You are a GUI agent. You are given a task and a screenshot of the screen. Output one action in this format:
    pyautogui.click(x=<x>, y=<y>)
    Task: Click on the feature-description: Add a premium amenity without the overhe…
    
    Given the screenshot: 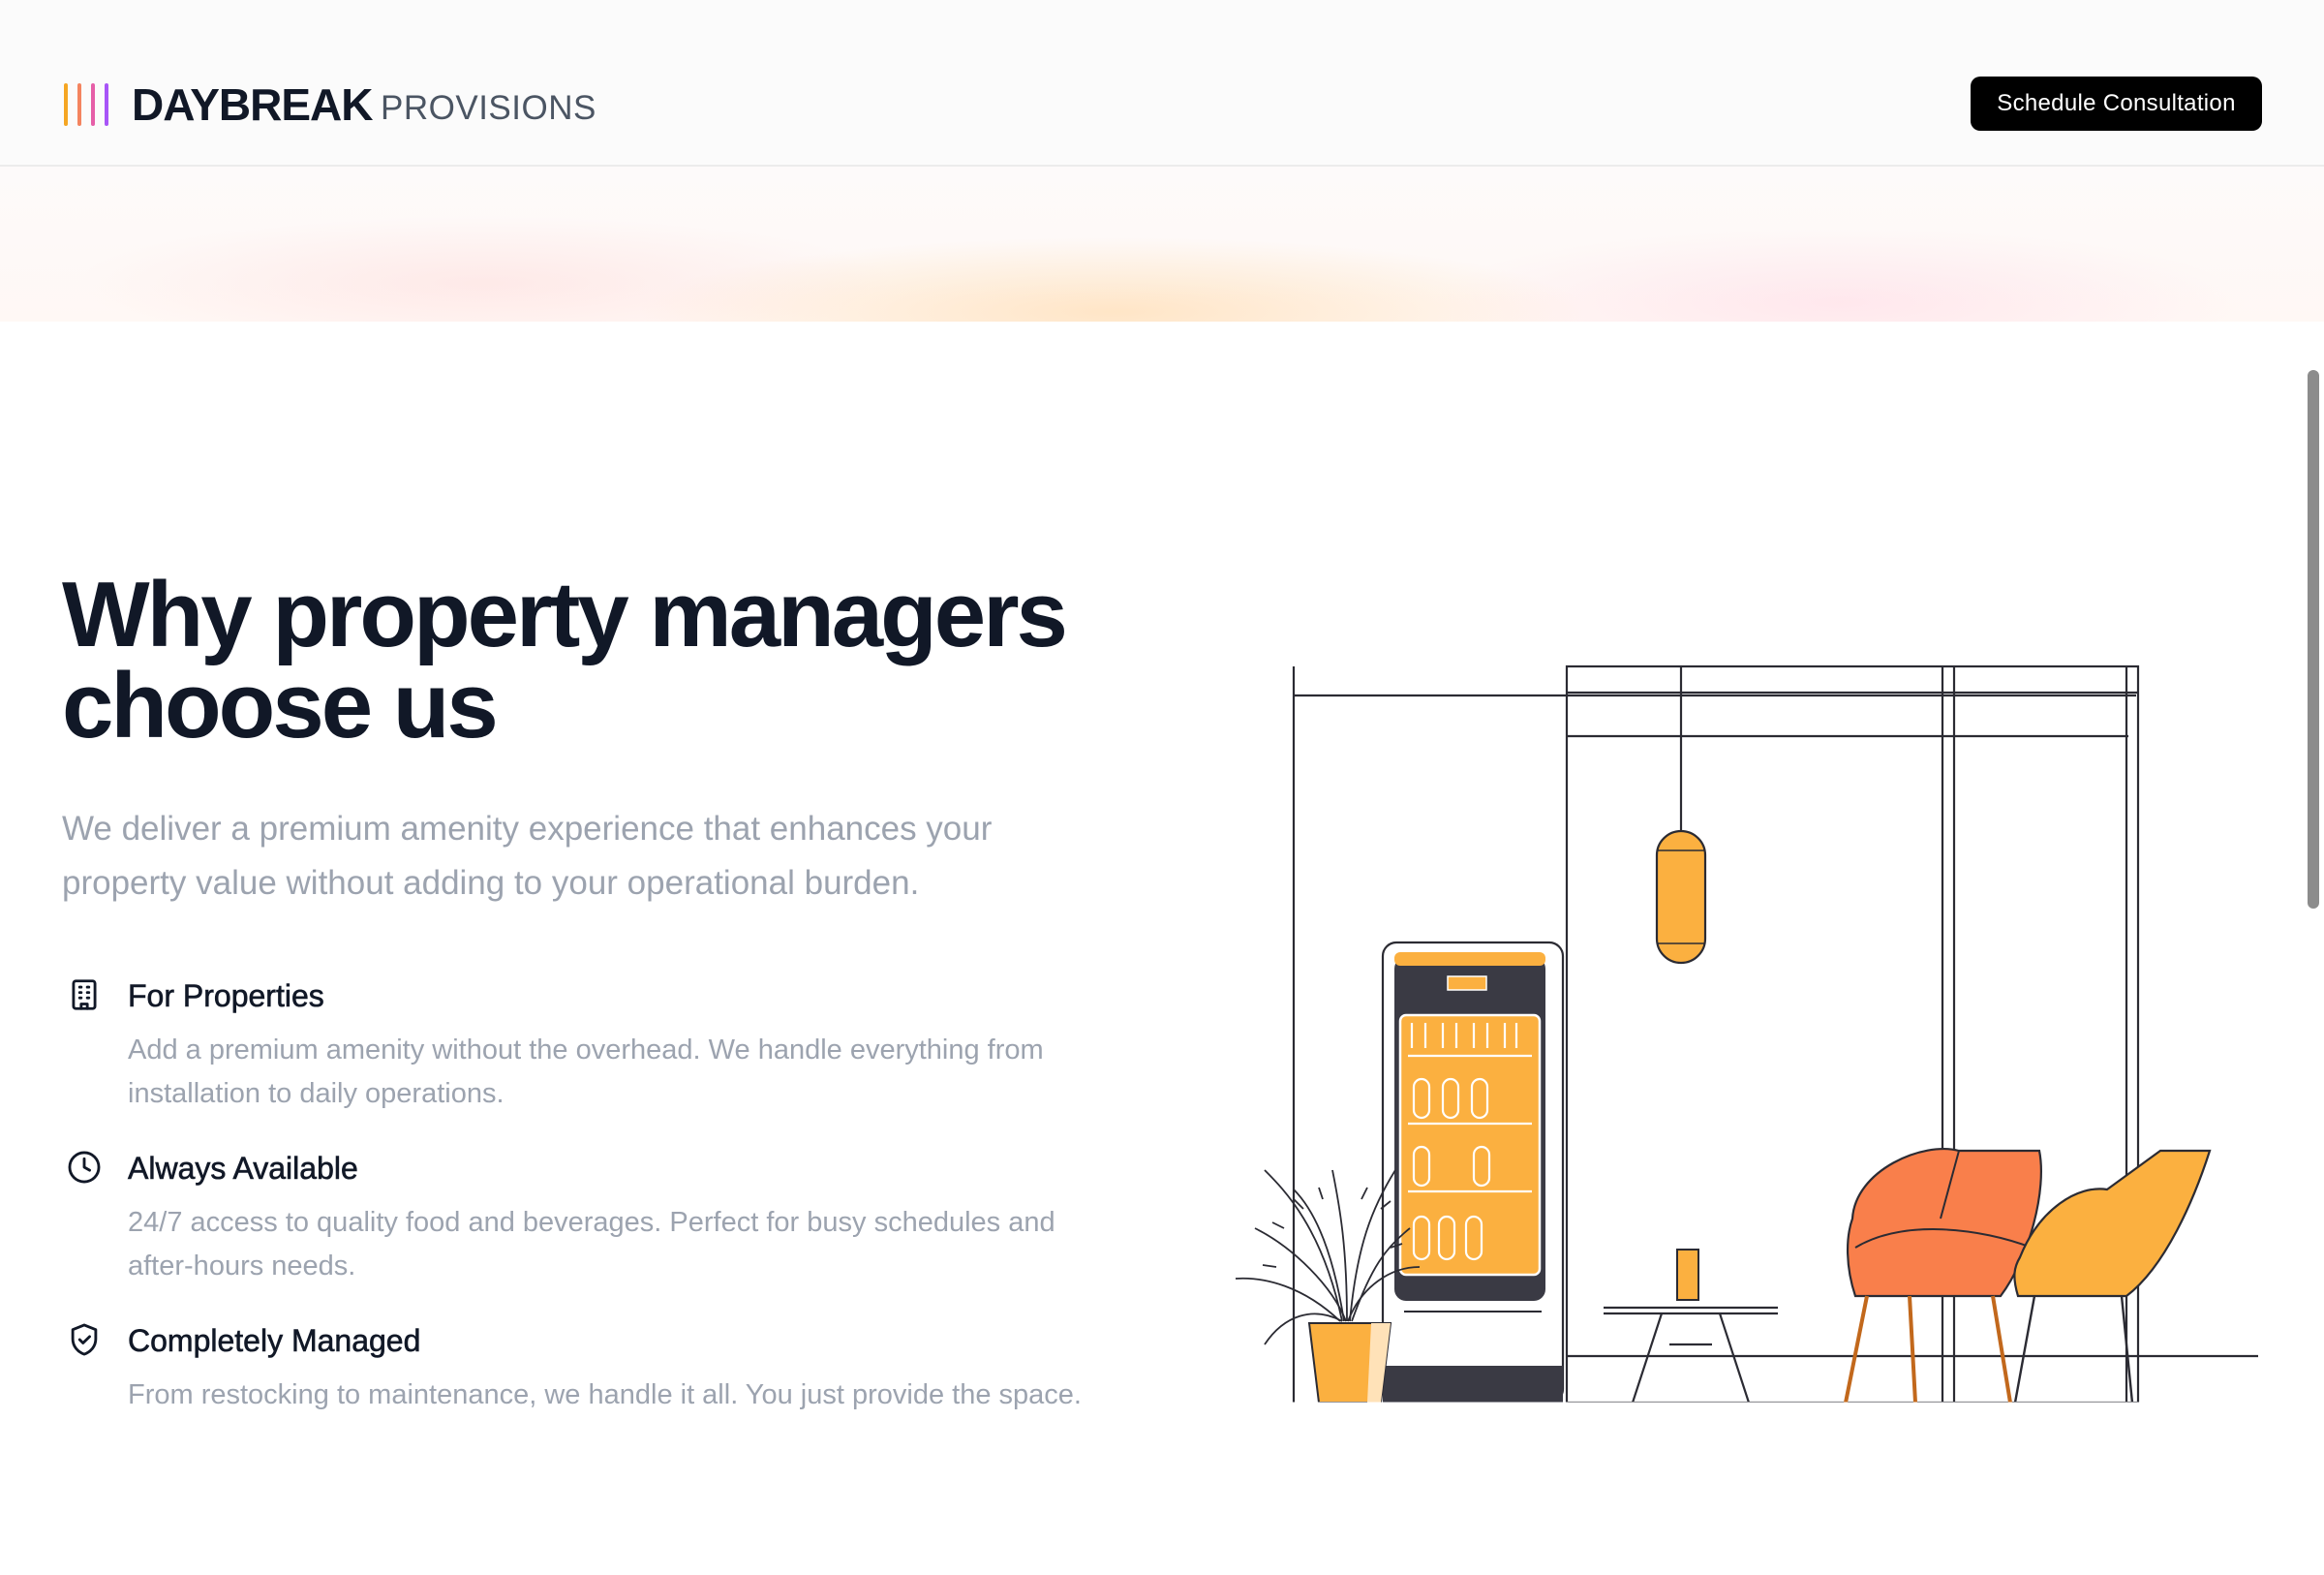 What is the action you would take?
    pyautogui.click(x=586, y=1072)
    